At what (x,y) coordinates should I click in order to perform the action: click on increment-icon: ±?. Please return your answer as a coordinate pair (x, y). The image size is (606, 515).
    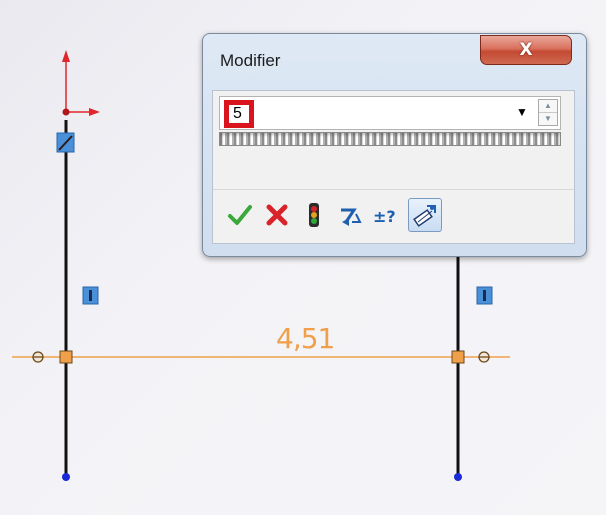
    Looking at the image, I should click on (384, 216).